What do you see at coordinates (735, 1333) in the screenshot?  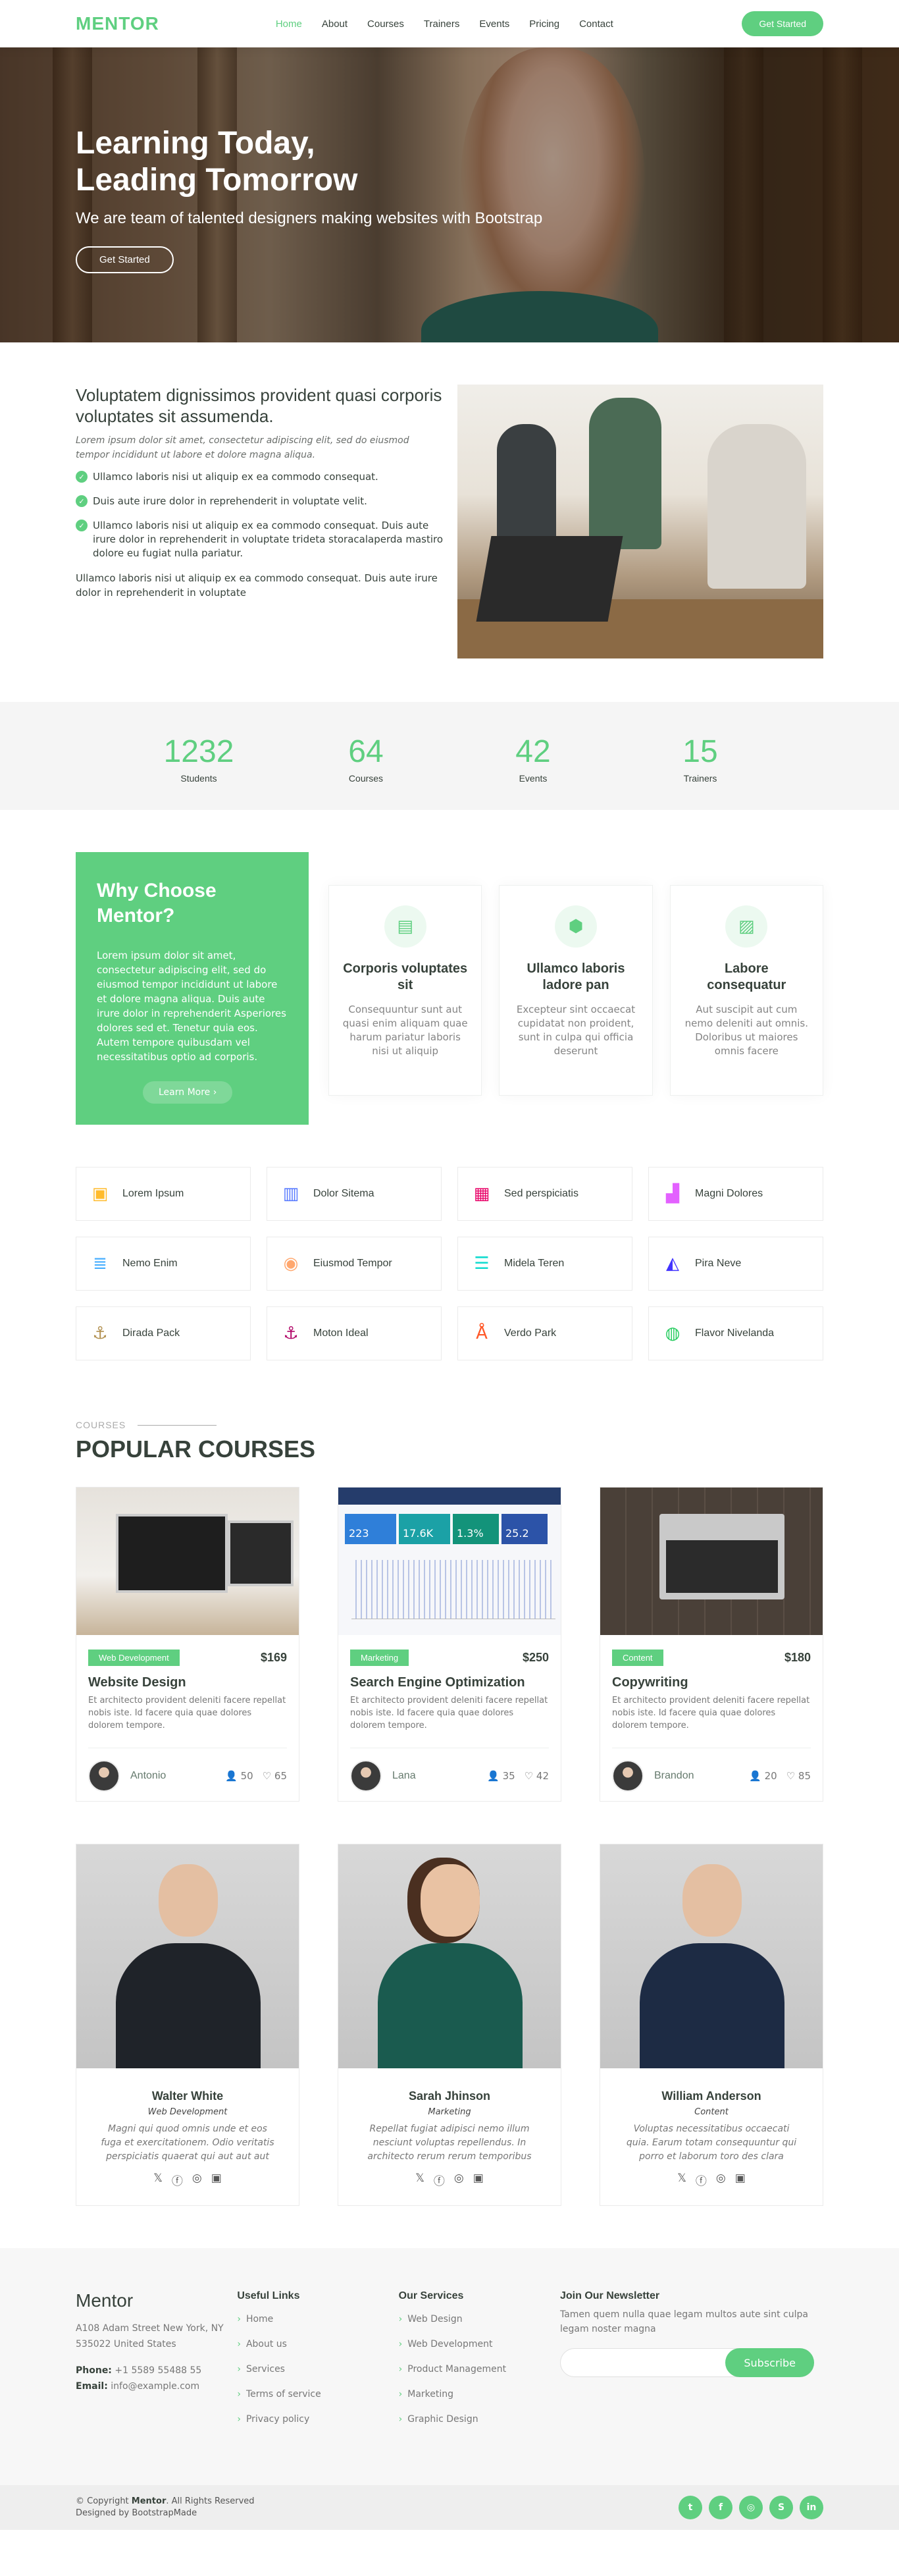 I see `feature-item: ◍ Flavor Nivelanda` at bounding box center [735, 1333].